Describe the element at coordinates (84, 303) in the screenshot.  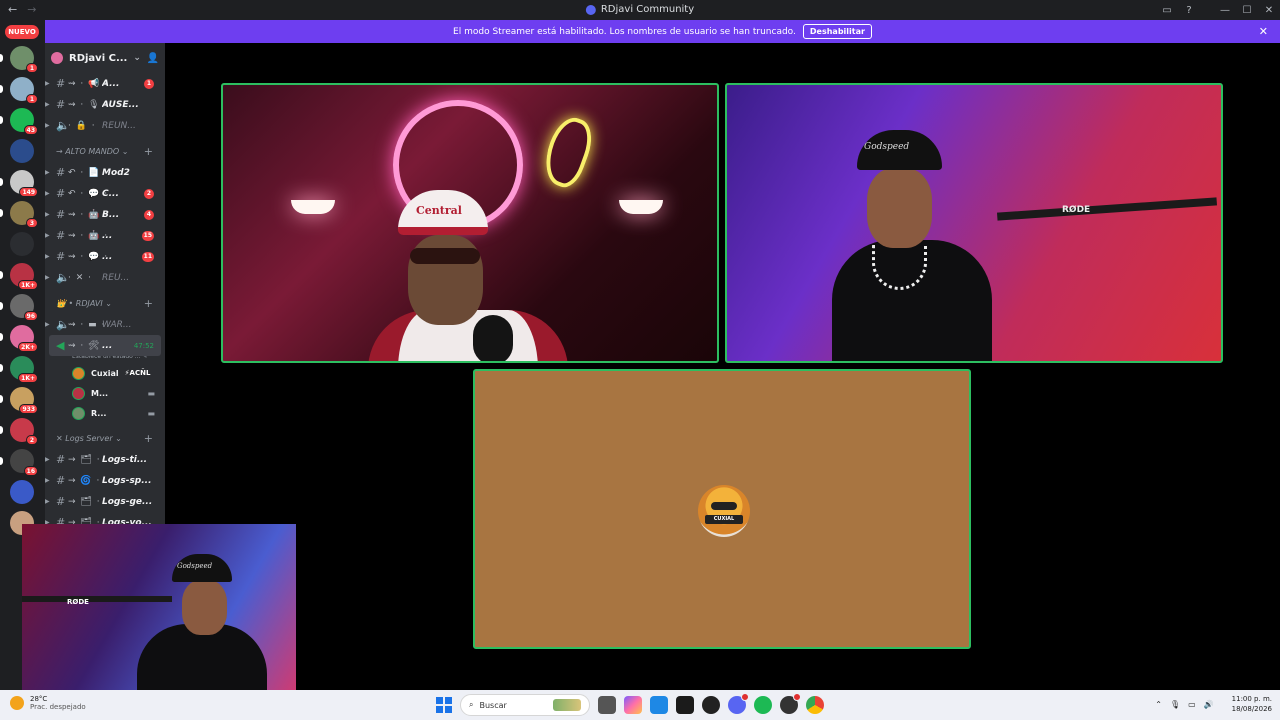
I see `category-label: 👑 • RDJAVI ⌄` at that location.